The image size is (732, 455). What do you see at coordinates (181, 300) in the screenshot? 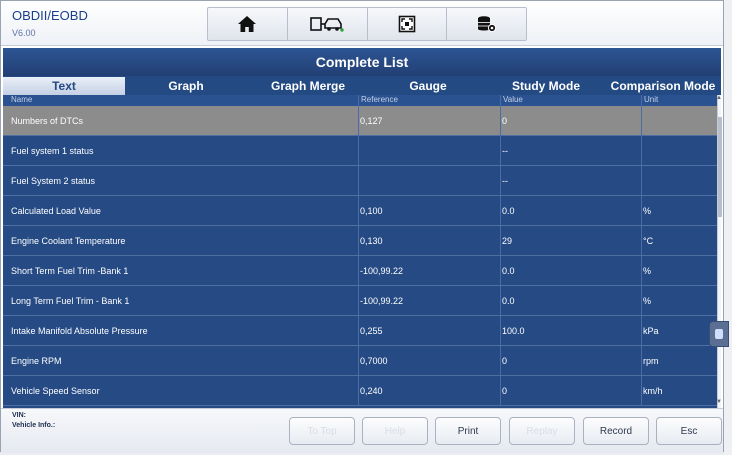
I see `row-name: Long Term Fuel Trim - Bank 1` at bounding box center [181, 300].